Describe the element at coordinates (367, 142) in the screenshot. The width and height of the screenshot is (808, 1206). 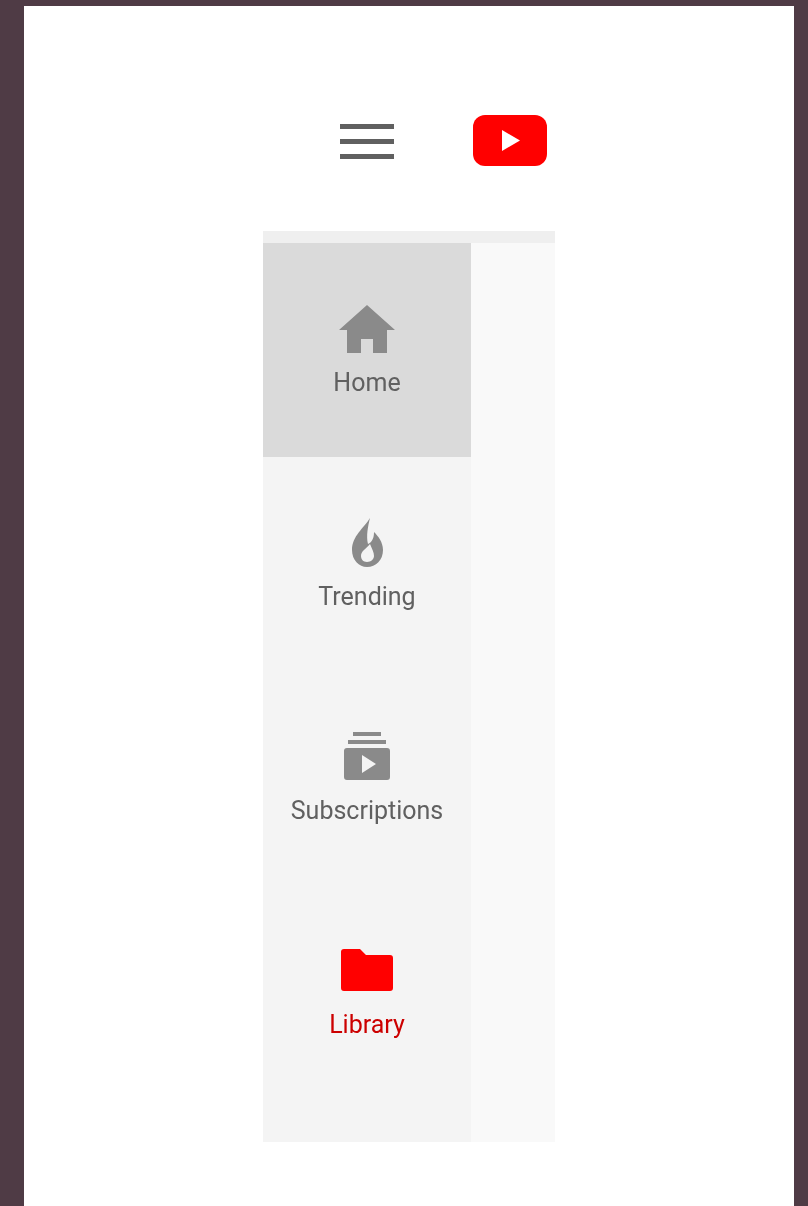
I see `menu-icon` at that location.